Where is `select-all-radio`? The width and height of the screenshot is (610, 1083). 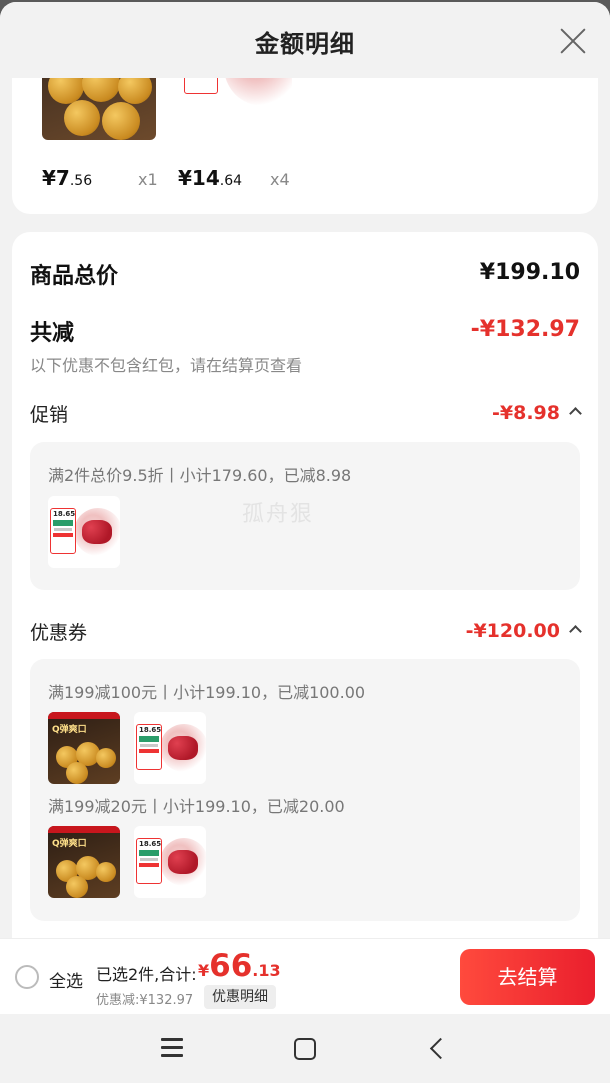 select-all-radio is located at coordinates (27, 977).